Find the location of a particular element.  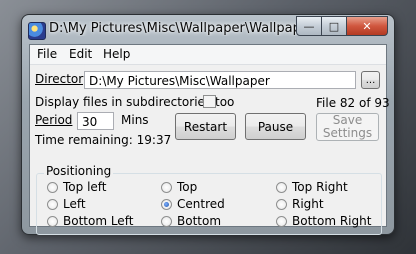

close-icon: ✕ is located at coordinates (367, 26).